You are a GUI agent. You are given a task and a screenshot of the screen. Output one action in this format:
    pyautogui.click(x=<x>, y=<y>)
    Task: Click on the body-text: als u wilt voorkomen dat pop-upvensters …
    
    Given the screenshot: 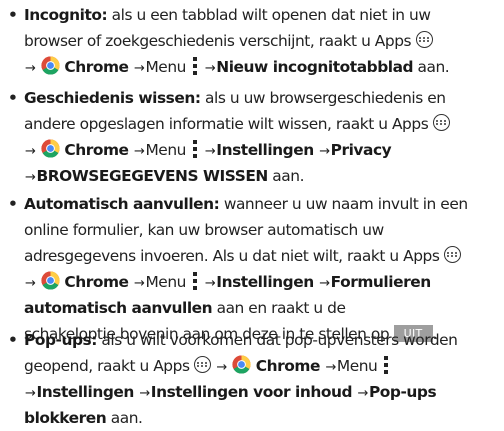 What is the action you would take?
    pyautogui.click(x=277, y=340)
    